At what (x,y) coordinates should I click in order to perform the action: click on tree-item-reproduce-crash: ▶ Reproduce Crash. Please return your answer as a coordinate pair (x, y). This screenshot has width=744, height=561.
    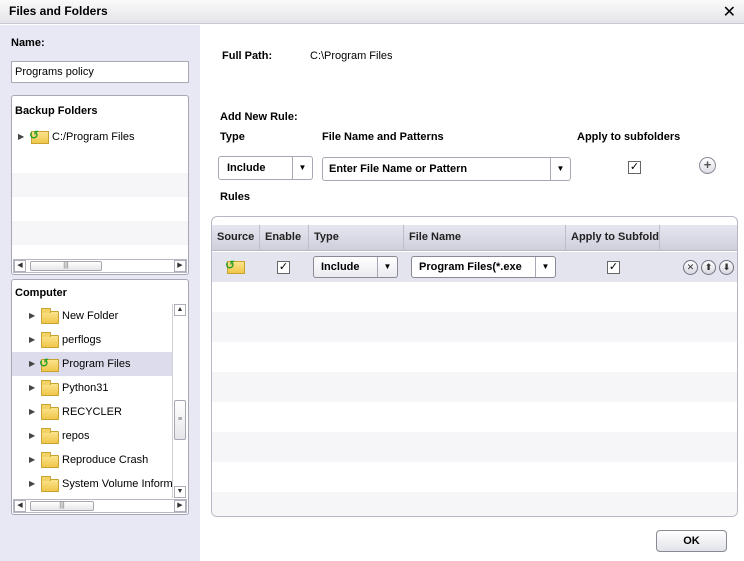
    Looking at the image, I should click on (92, 460).